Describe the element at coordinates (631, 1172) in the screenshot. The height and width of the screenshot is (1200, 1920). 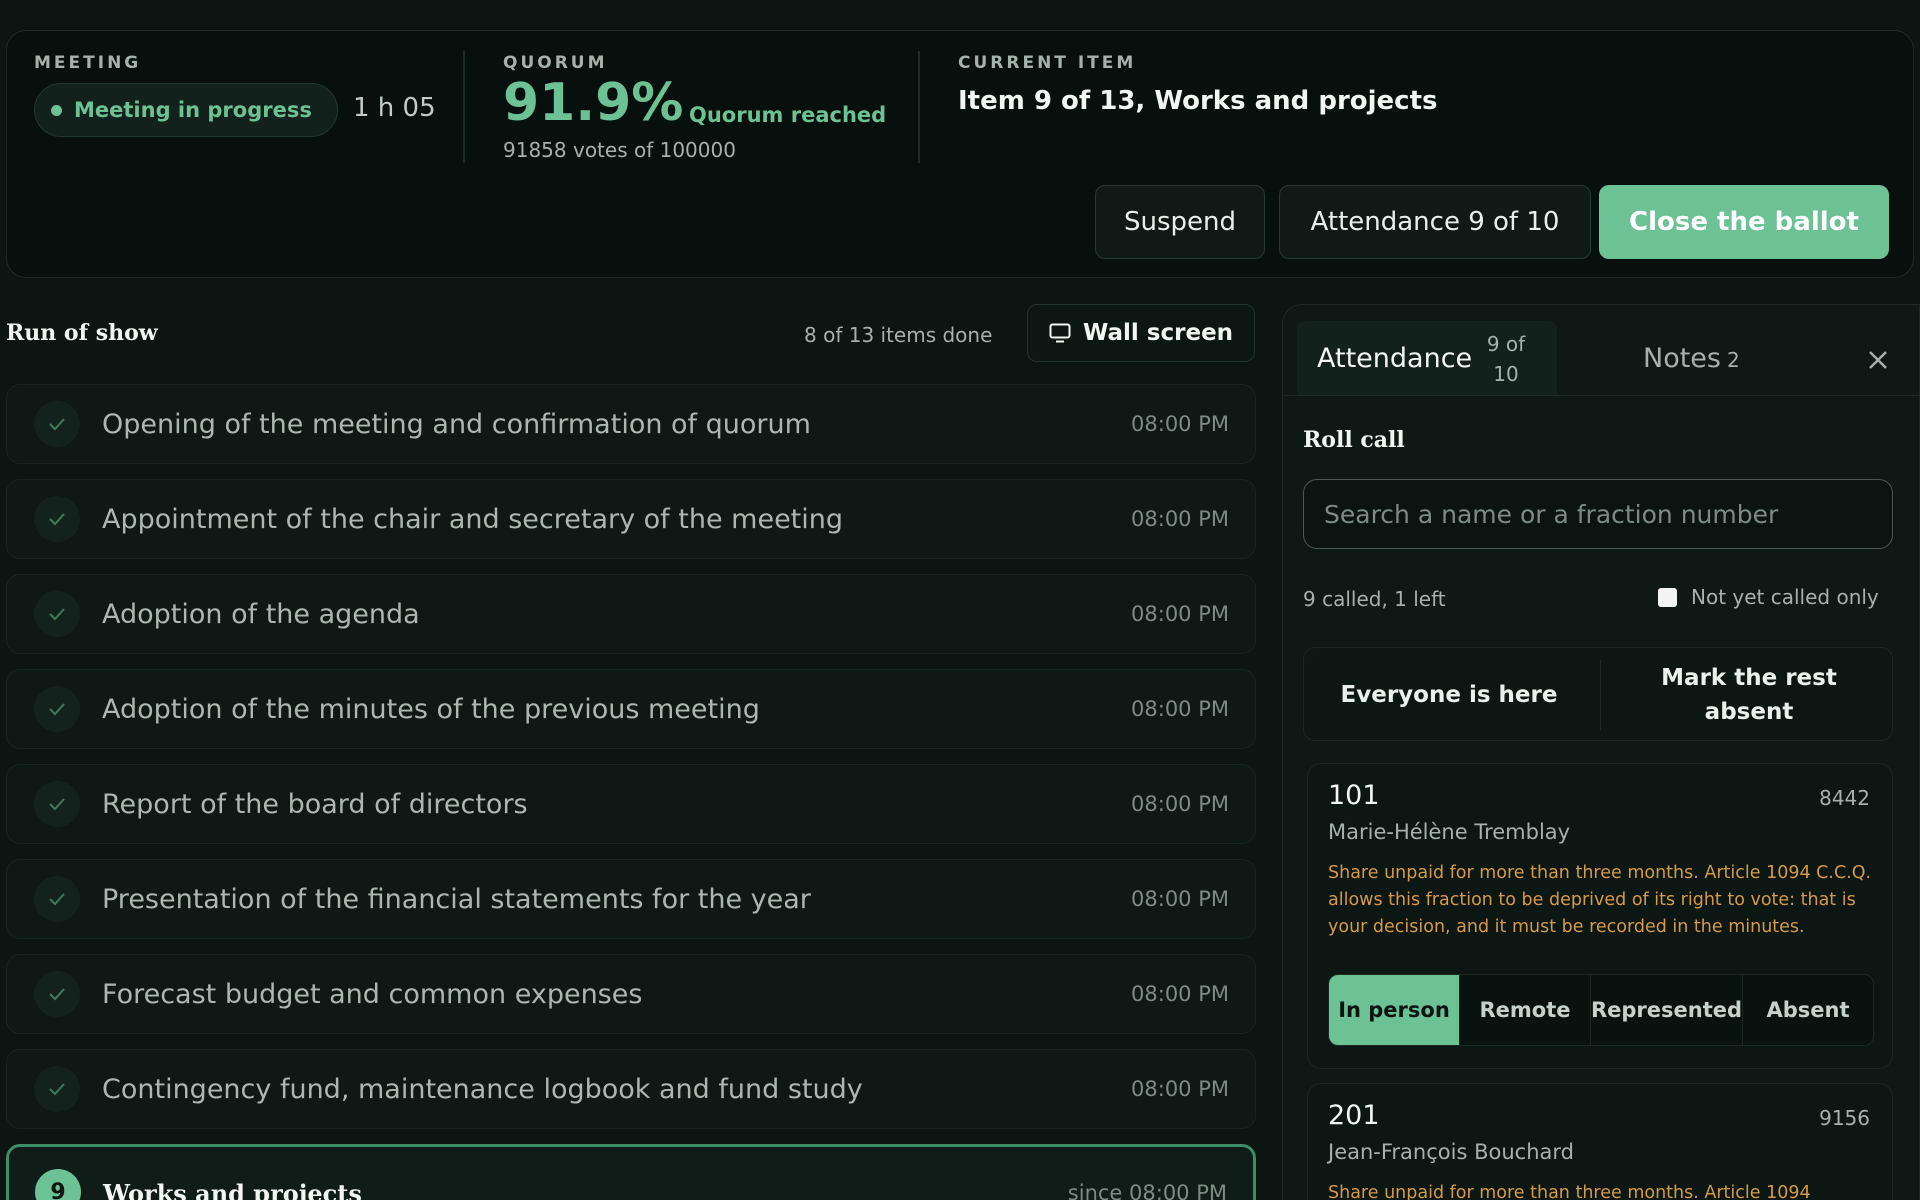
I see `agenda-item-active: 9 Works and projects since 08:00 PM` at that location.